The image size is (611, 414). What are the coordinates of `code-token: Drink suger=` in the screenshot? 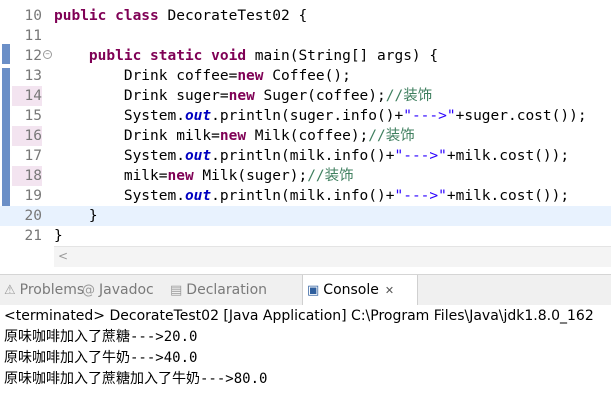 It's located at (141, 96).